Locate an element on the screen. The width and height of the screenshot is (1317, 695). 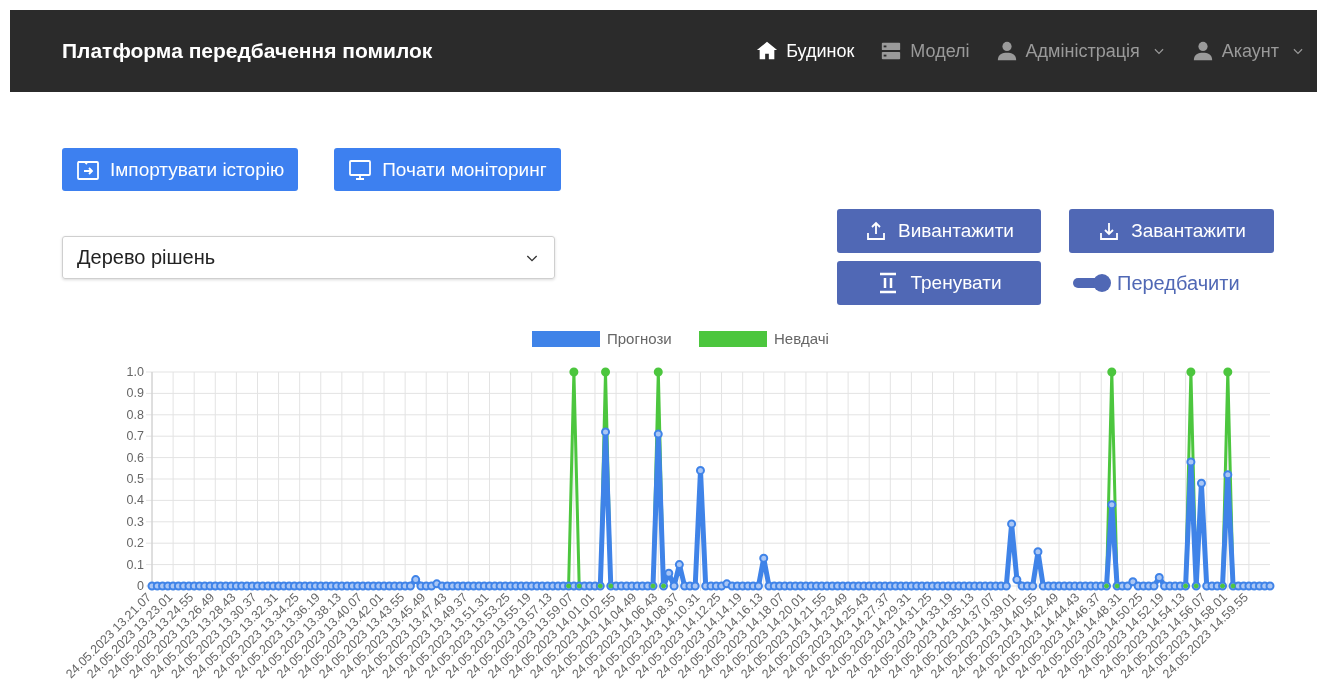
y-tick-label: 0.1 is located at coordinates (135, 564).